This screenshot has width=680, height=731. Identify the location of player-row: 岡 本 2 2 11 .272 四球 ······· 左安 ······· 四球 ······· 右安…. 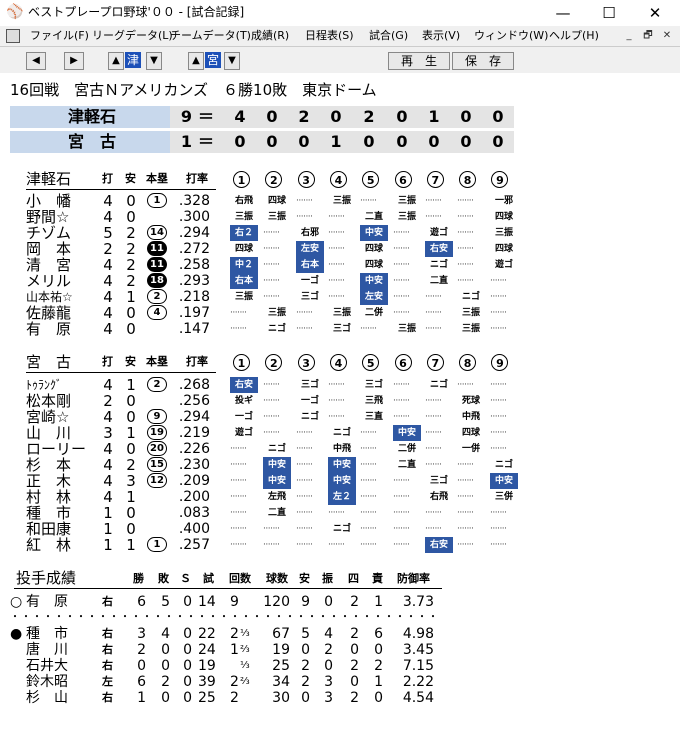
(260, 249).